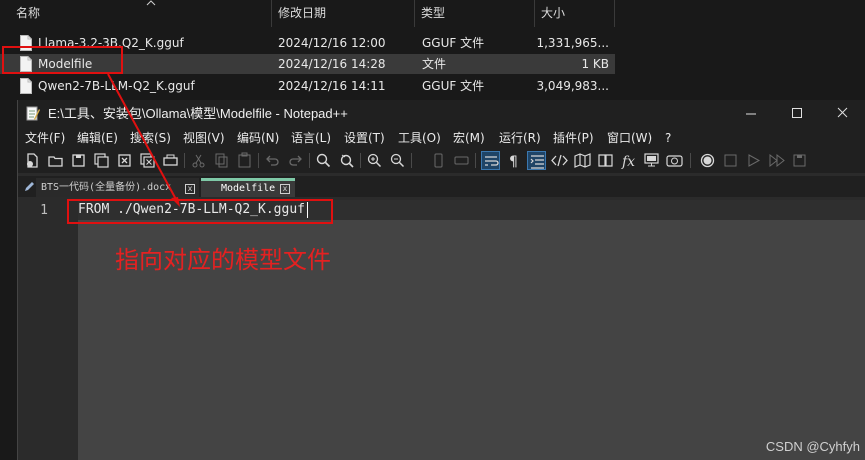 The height and width of the screenshot is (460, 865). I want to click on stop-icon, so click(730, 160).